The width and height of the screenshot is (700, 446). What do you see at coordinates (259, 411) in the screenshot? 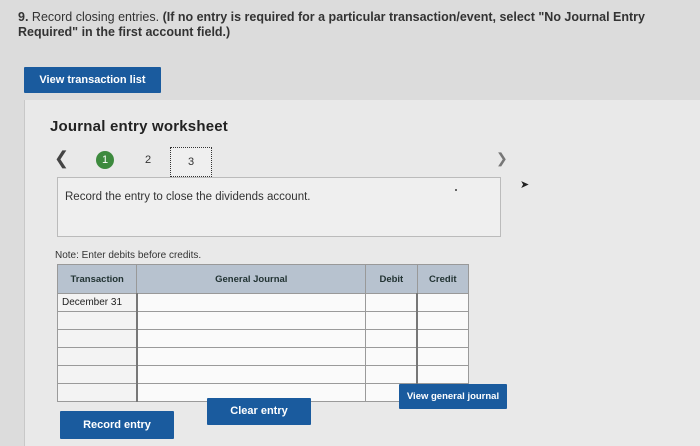
I see `clear-entry-button: Clear entry` at bounding box center [259, 411].